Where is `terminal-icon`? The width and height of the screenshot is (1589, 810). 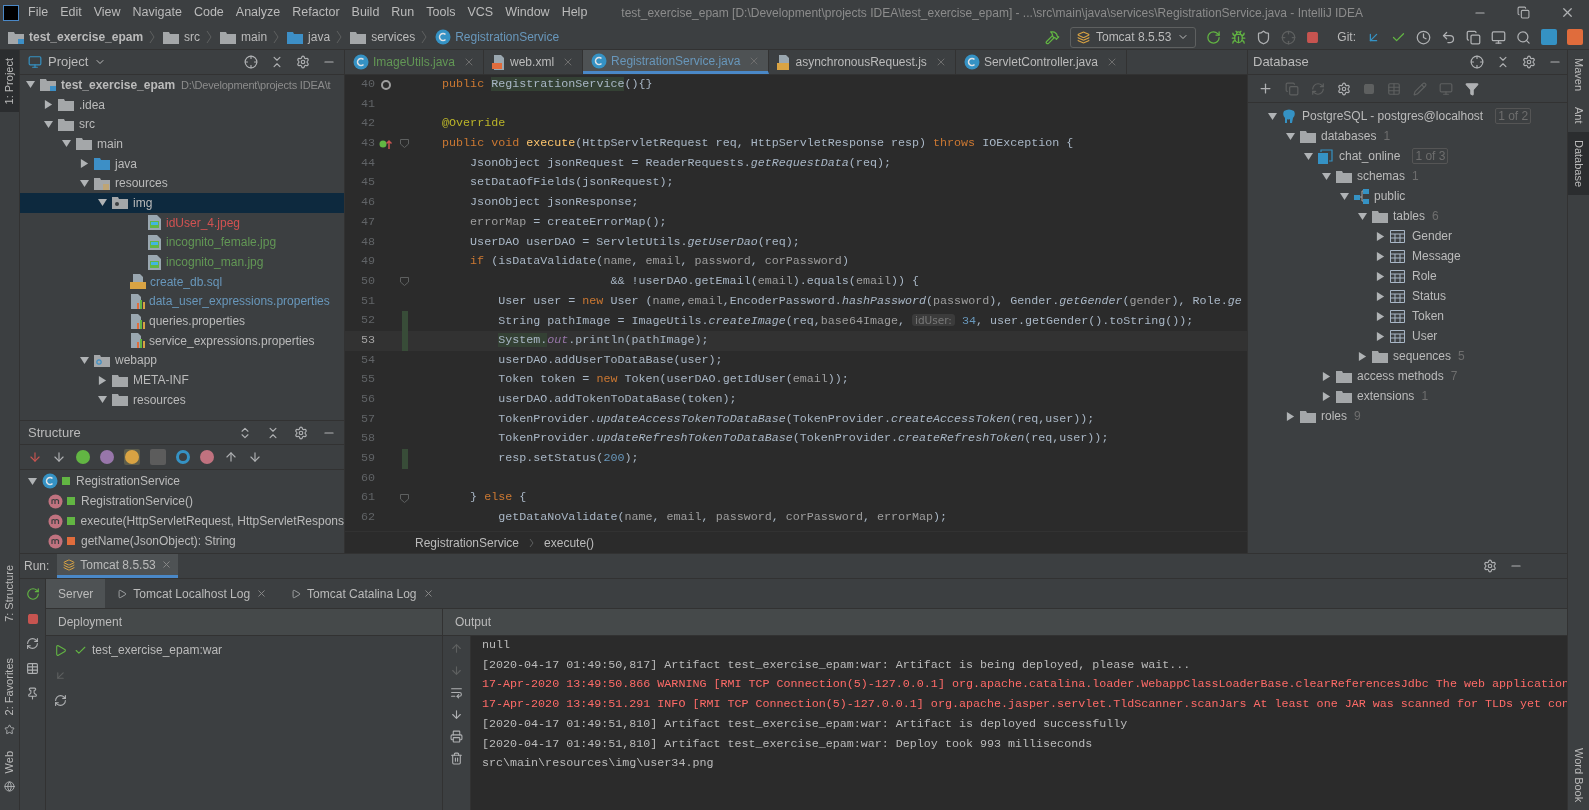
terminal-icon is located at coordinates (1498, 37).